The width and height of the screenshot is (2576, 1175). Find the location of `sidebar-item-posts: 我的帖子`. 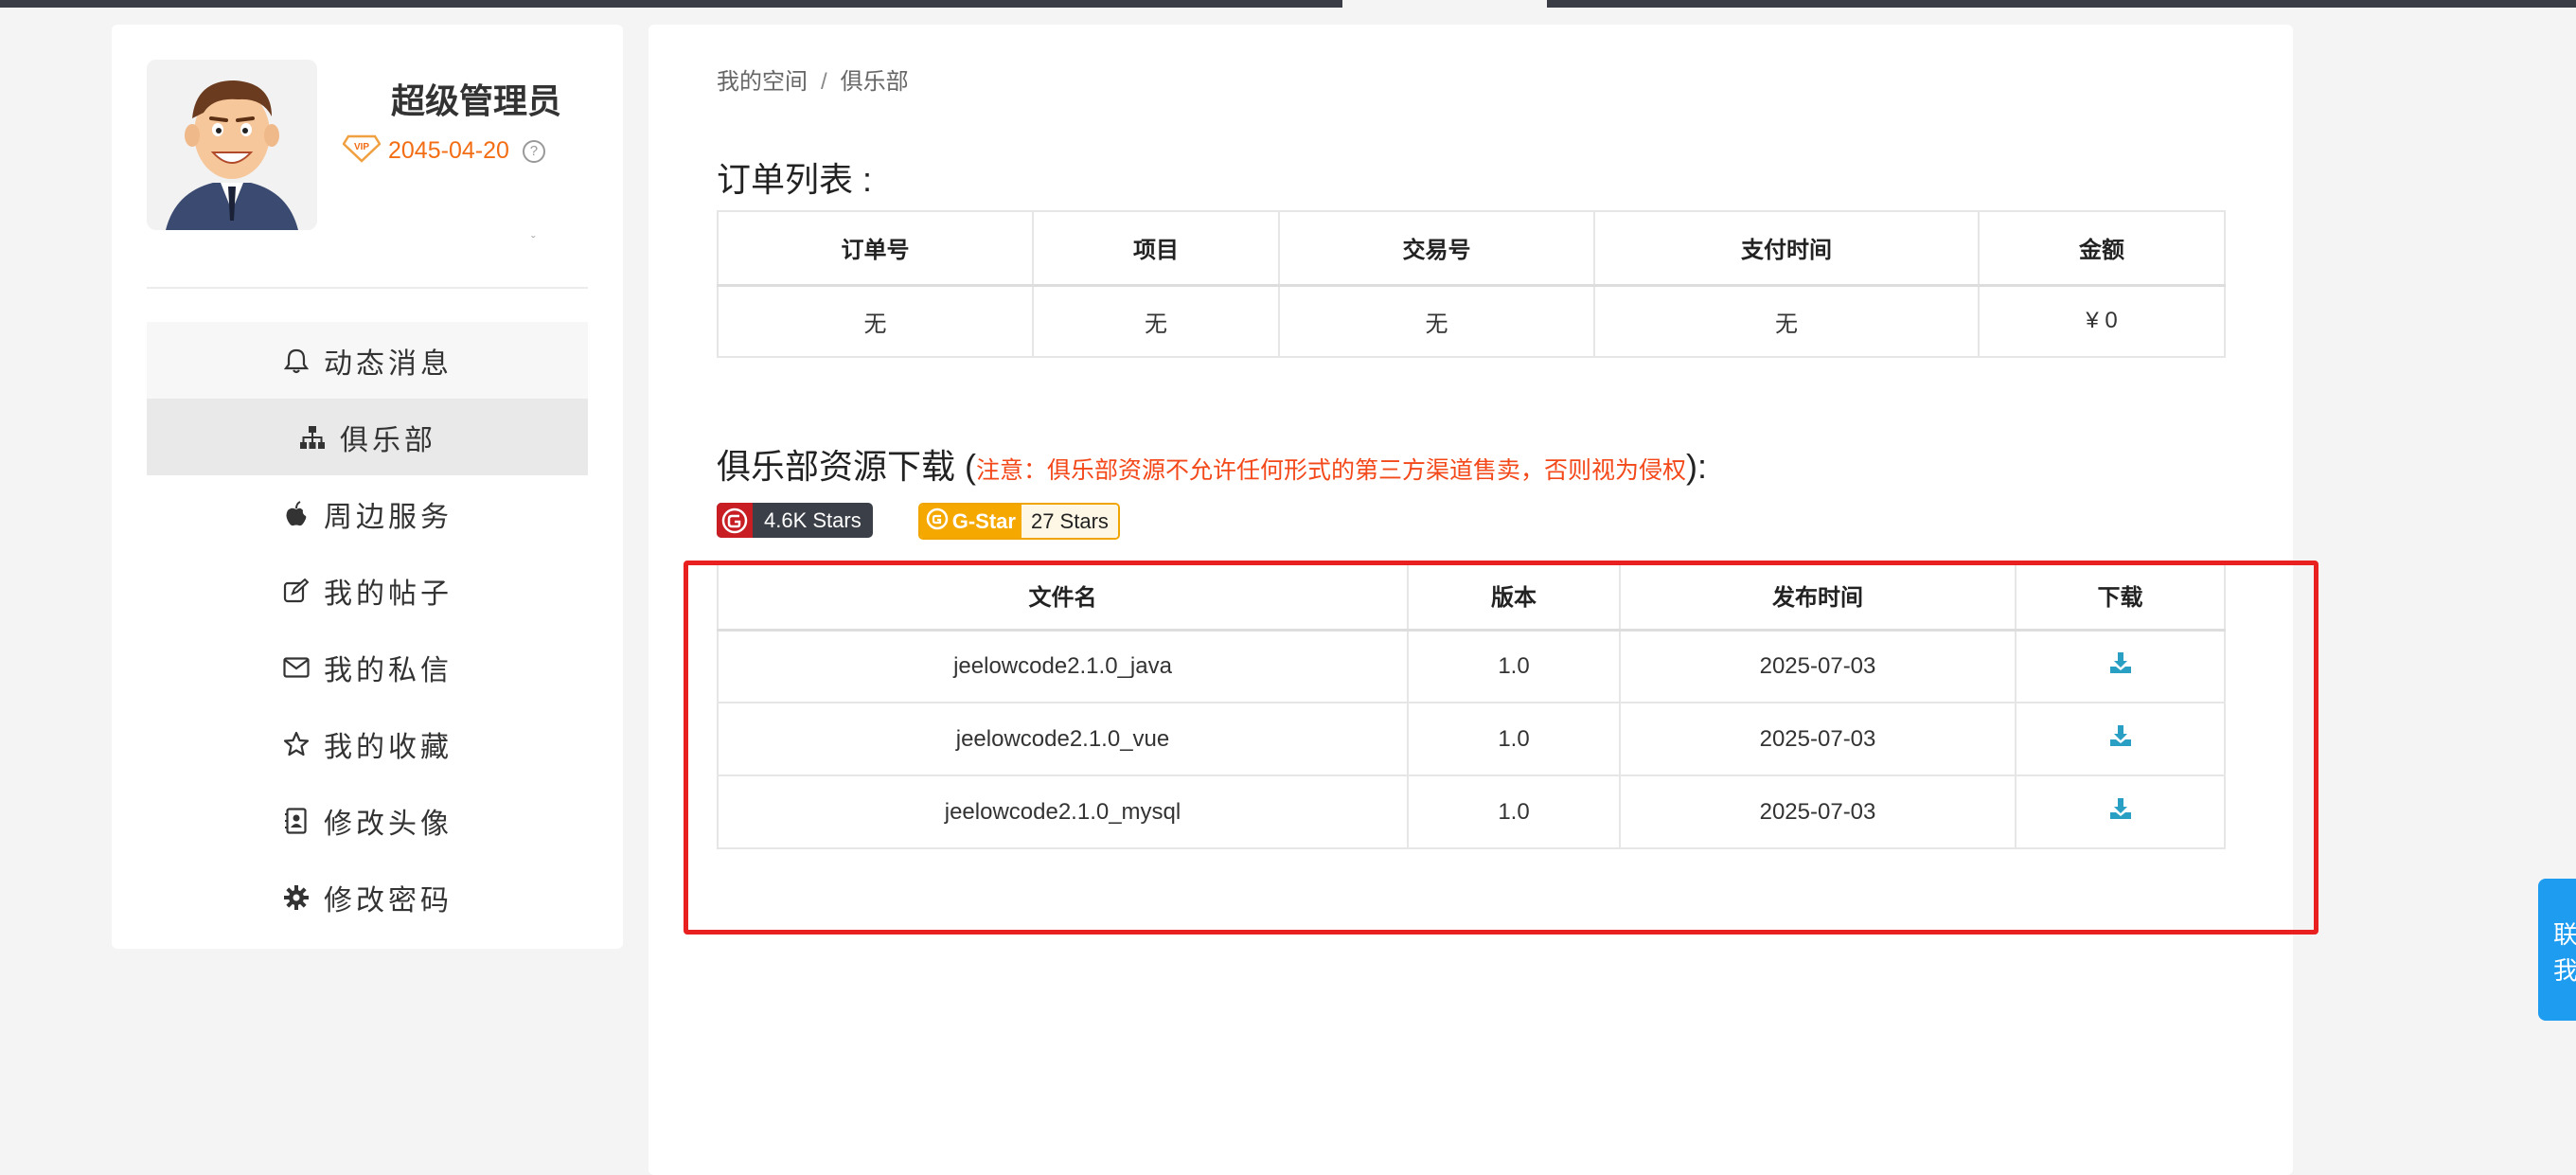

sidebar-item-posts: 我的帖子 is located at coordinates (368, 590).